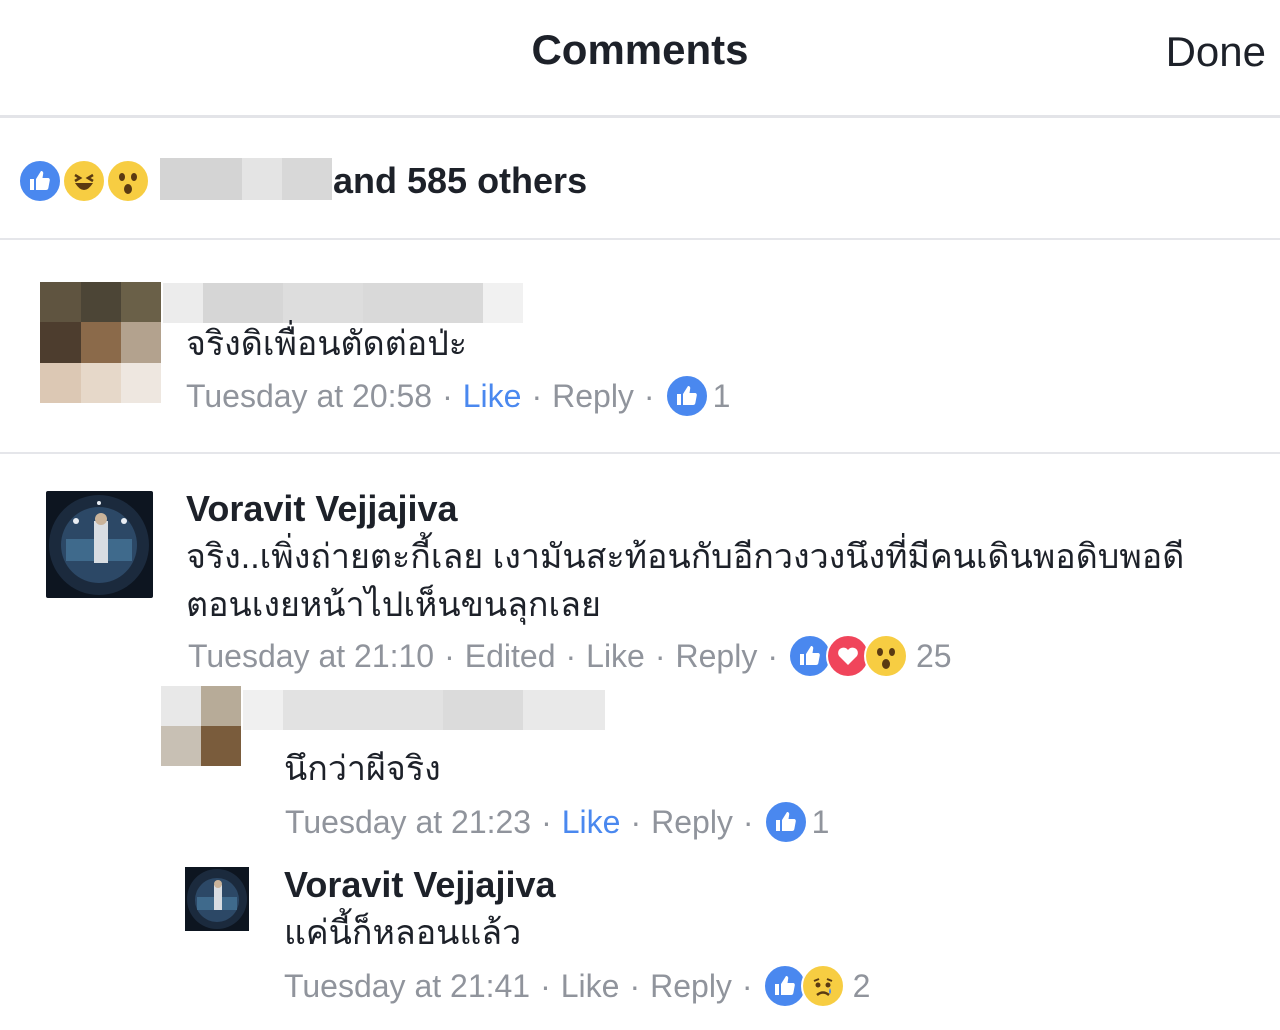  What do you see at coordinates (393, 605) in the screenshot?
I see `comment-text-line-2: ตอนเงยหน้าไปเห็นขนลุกเลย` at bounding box center [393, 605].